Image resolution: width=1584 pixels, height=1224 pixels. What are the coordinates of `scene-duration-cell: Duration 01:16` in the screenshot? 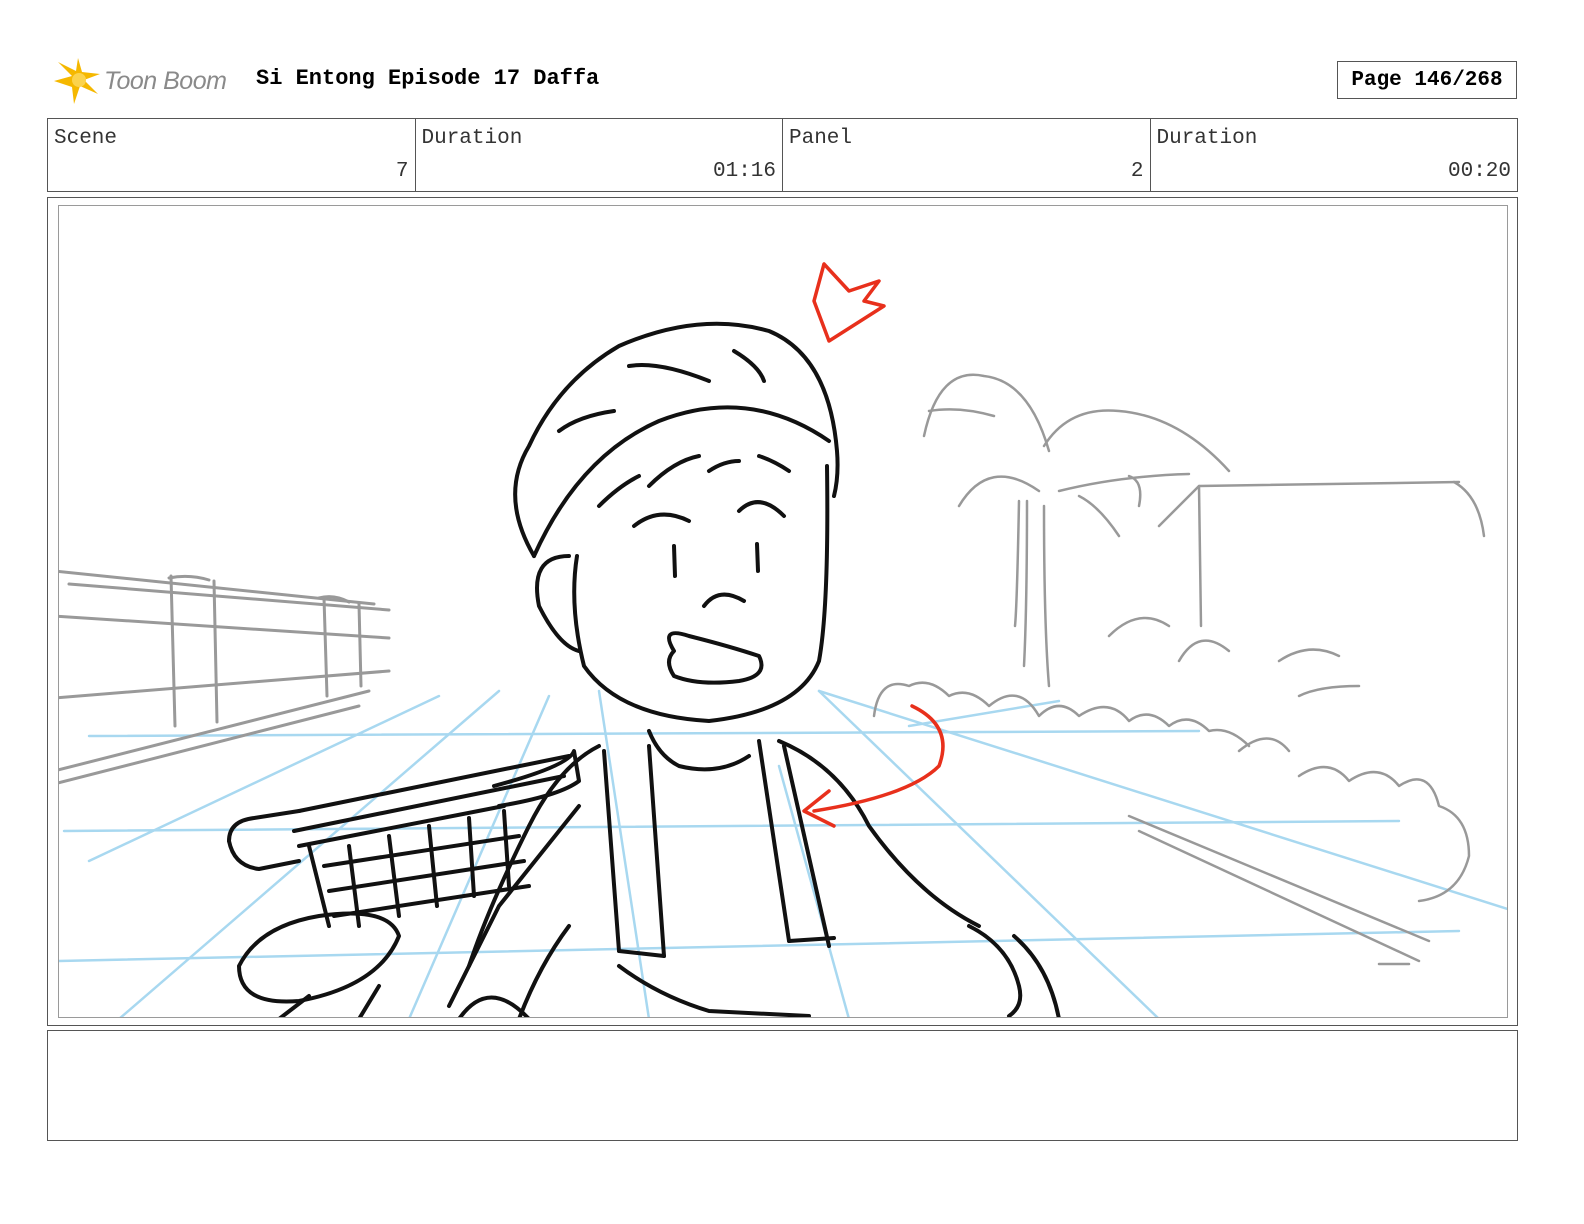 It's located at (599, 155).